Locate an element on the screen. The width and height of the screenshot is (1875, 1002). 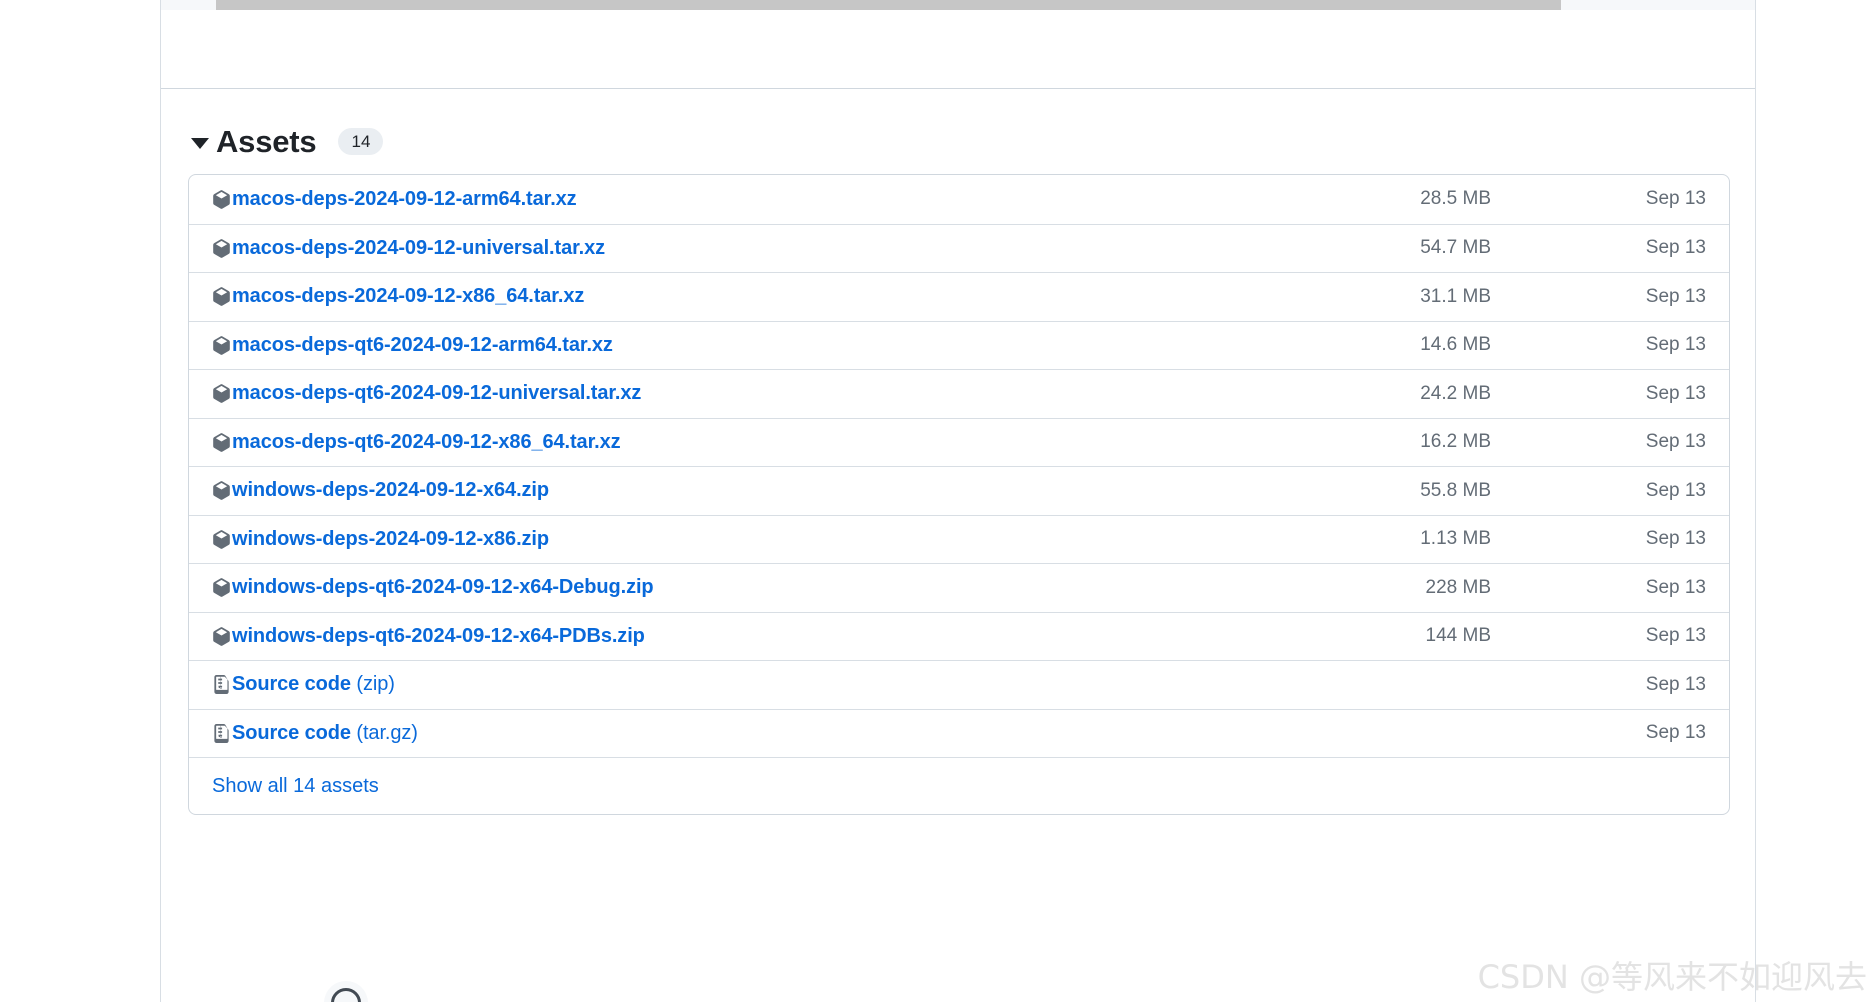
asset-size: 228 MB is located at coordinates (1458, 587).